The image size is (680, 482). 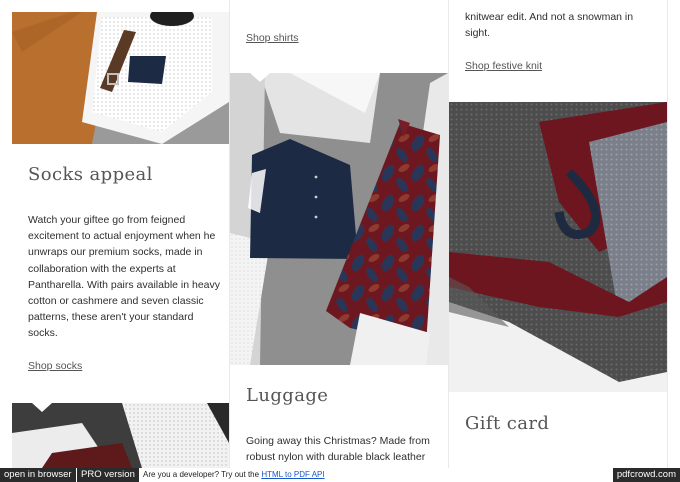 I want to click on html-to-pdf-api-link: HTML to PDF API, so click(x=292, y=474).